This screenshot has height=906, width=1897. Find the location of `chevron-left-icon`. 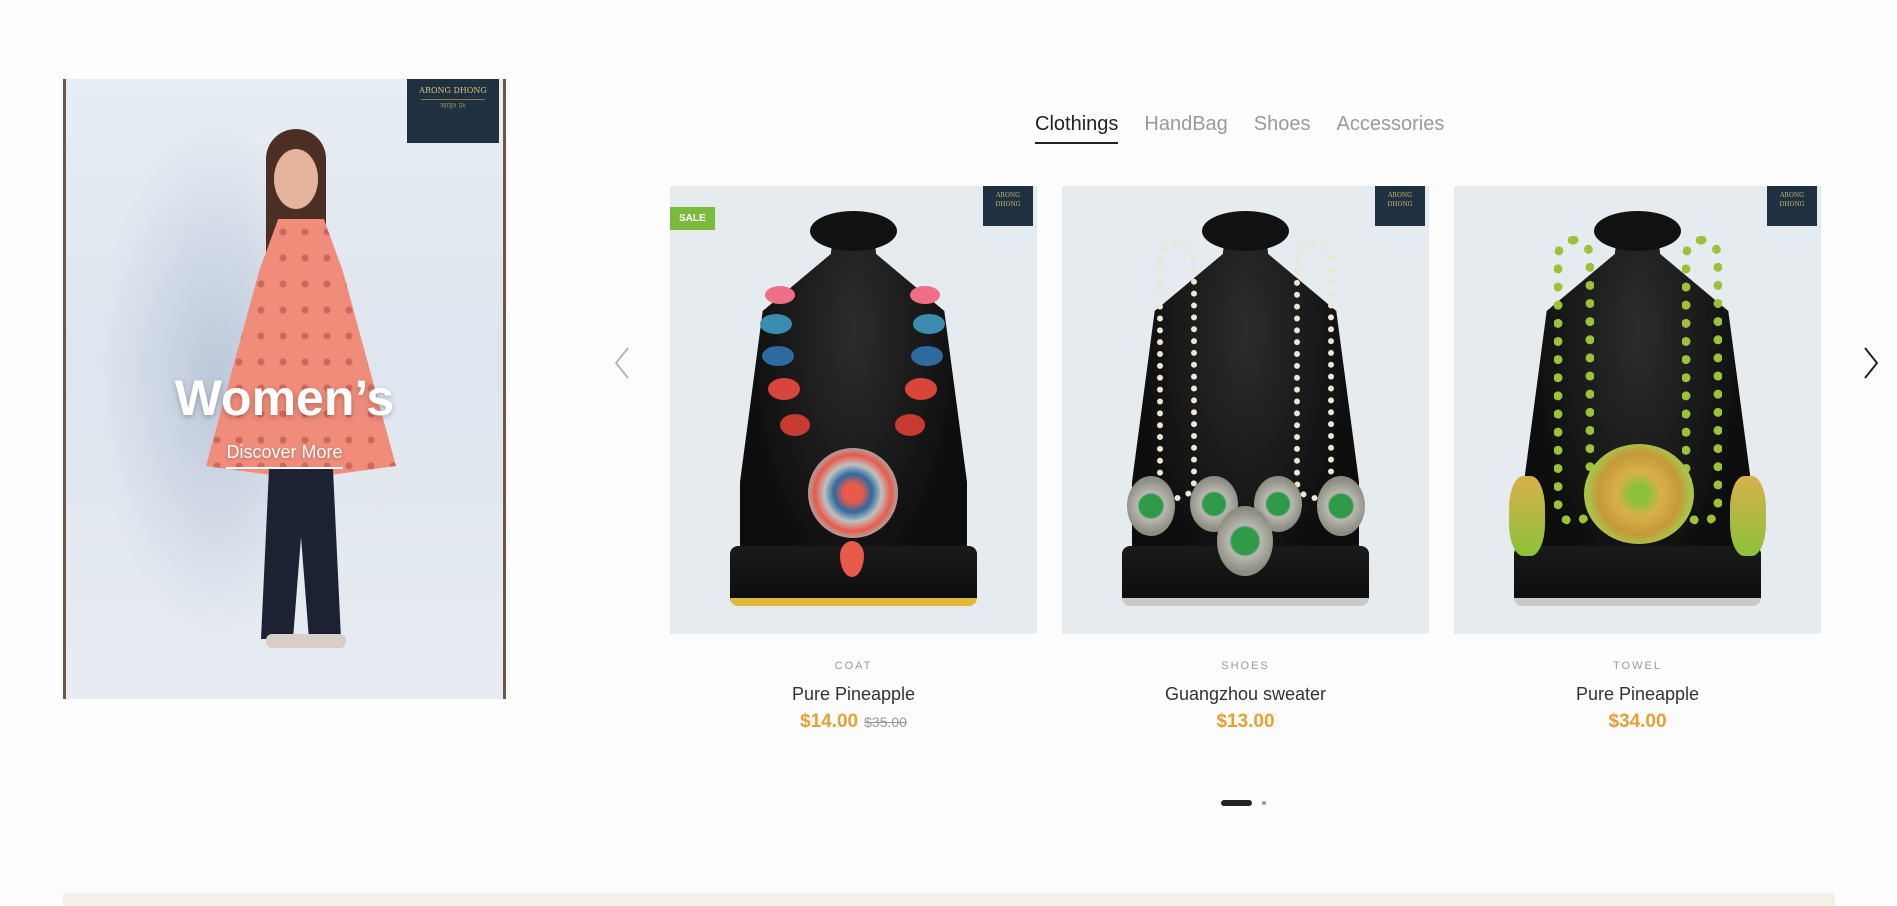

chevron-left-icon is located at coordinates (621, 363).